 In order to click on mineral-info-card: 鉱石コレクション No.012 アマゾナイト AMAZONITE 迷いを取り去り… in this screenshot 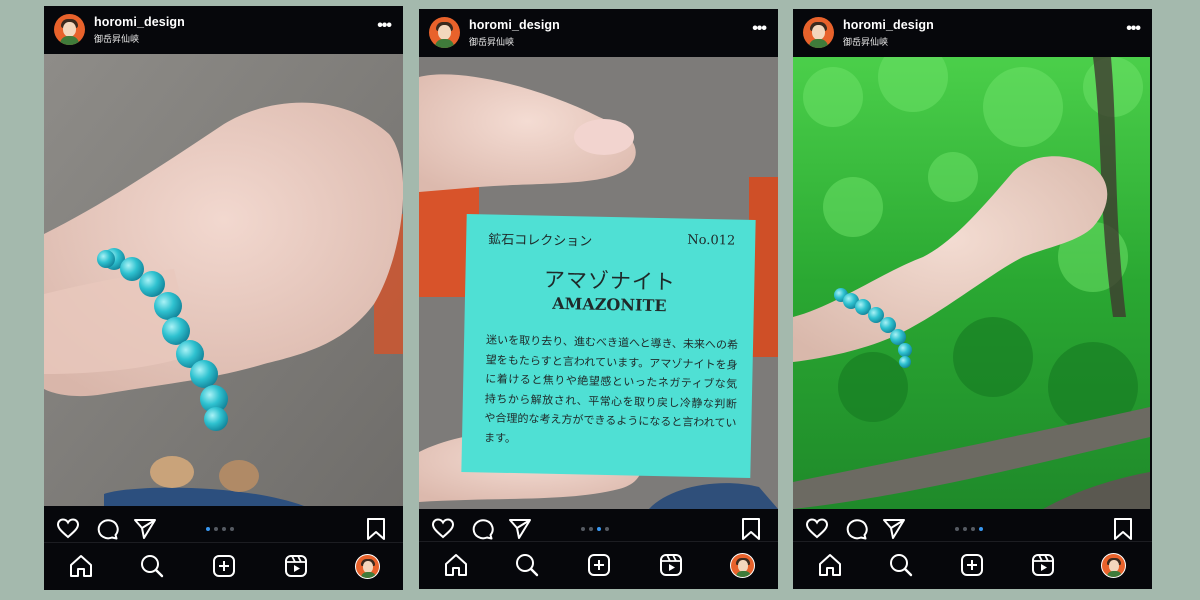, I will do `click(608, 346)`.